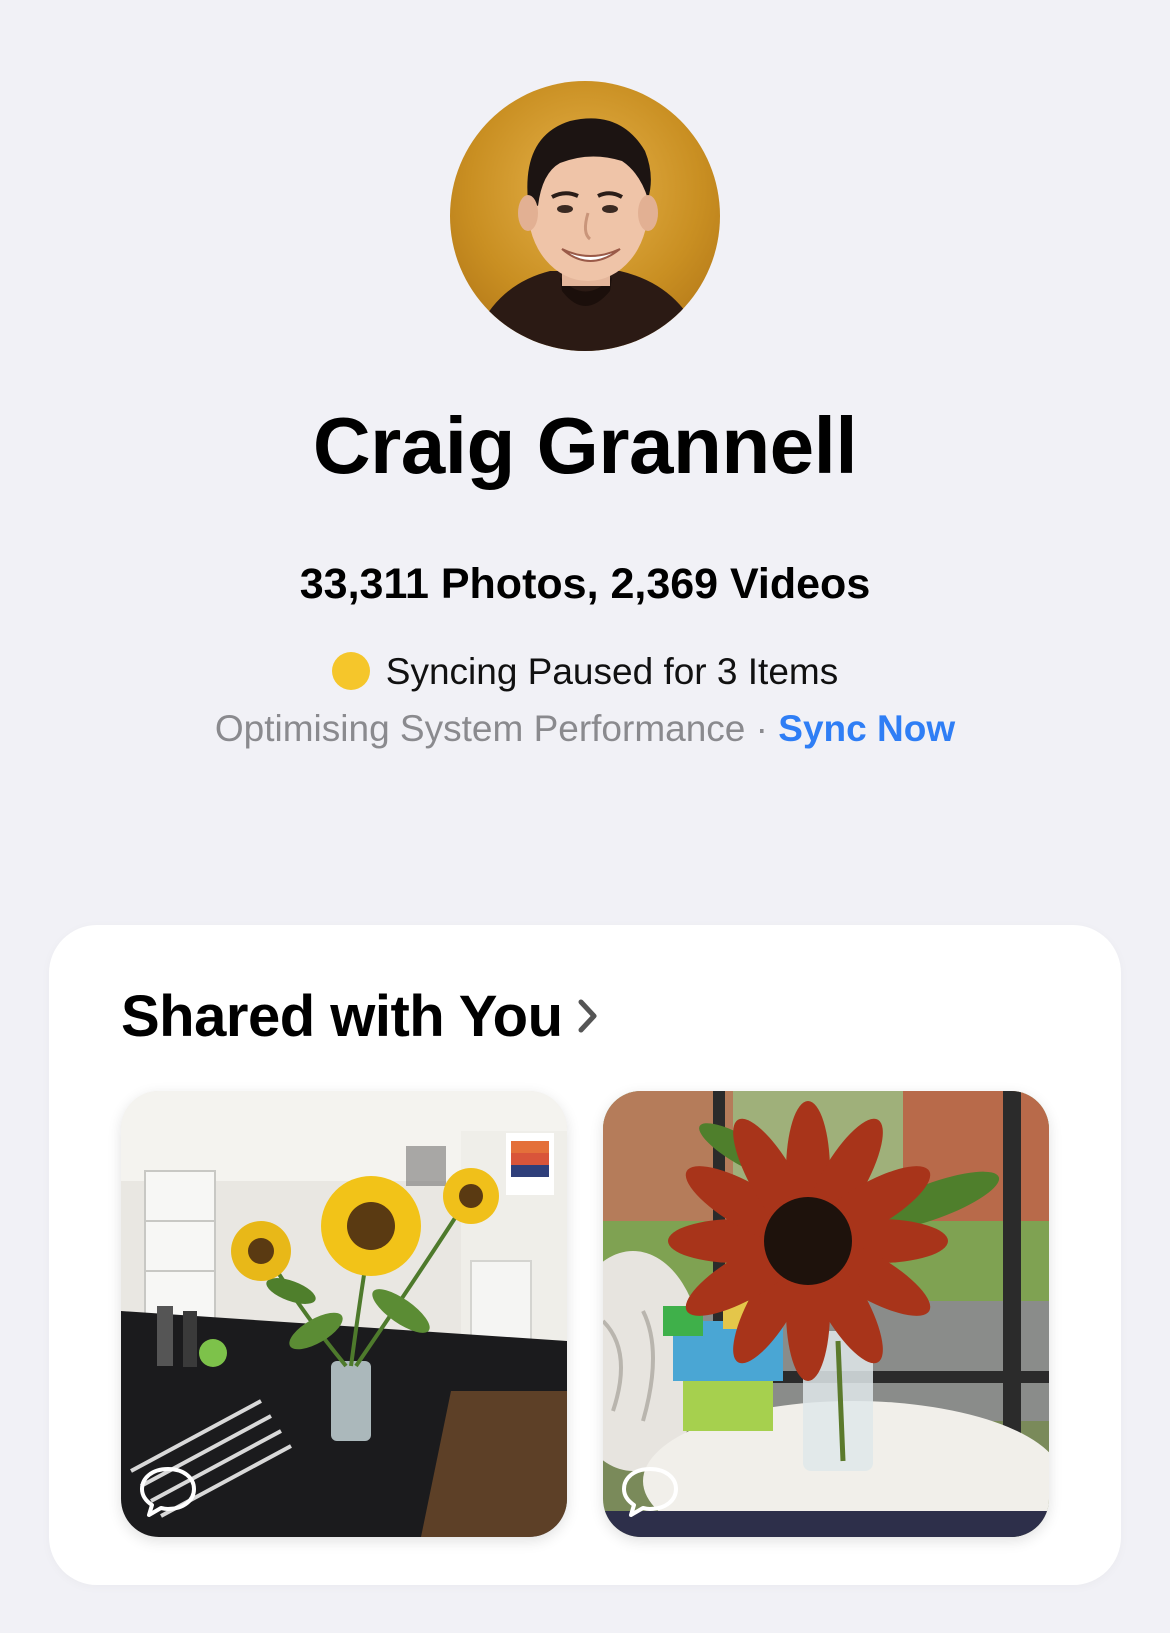  I want to click on shared-with-you-header: Shared with You, so click(360, 1015).